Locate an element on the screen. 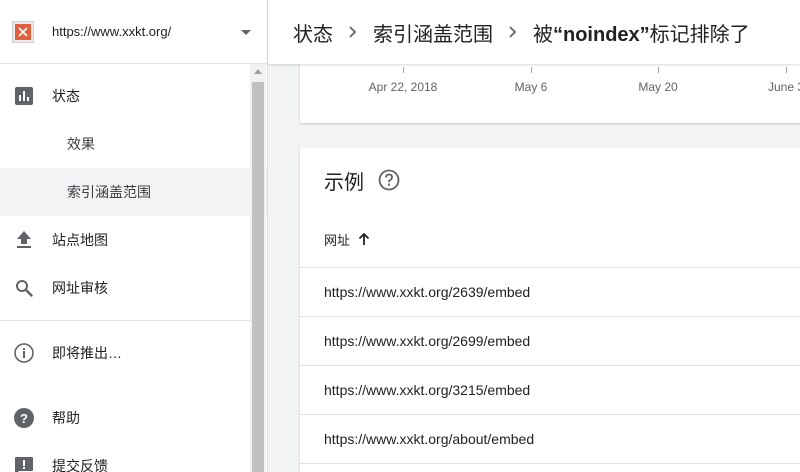 Image resolution: width=800 pixels, height=472 pixels. sidebar-item-label: 网址审核 is located at coordinates (80, 288).